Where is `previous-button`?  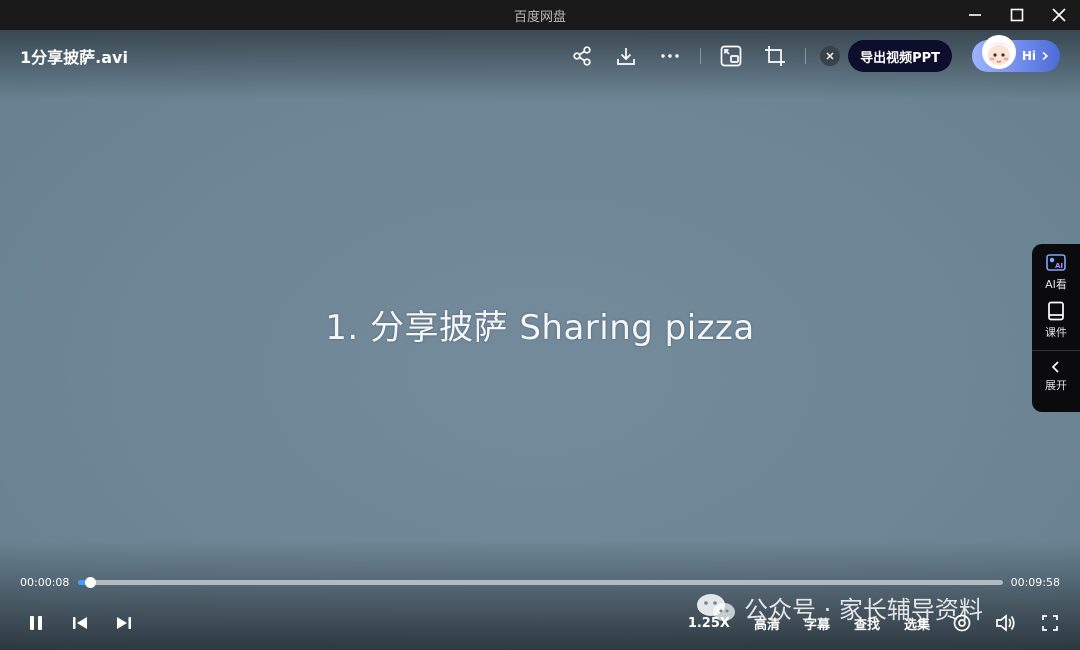 previous-button is located at coordinates (80, 623).